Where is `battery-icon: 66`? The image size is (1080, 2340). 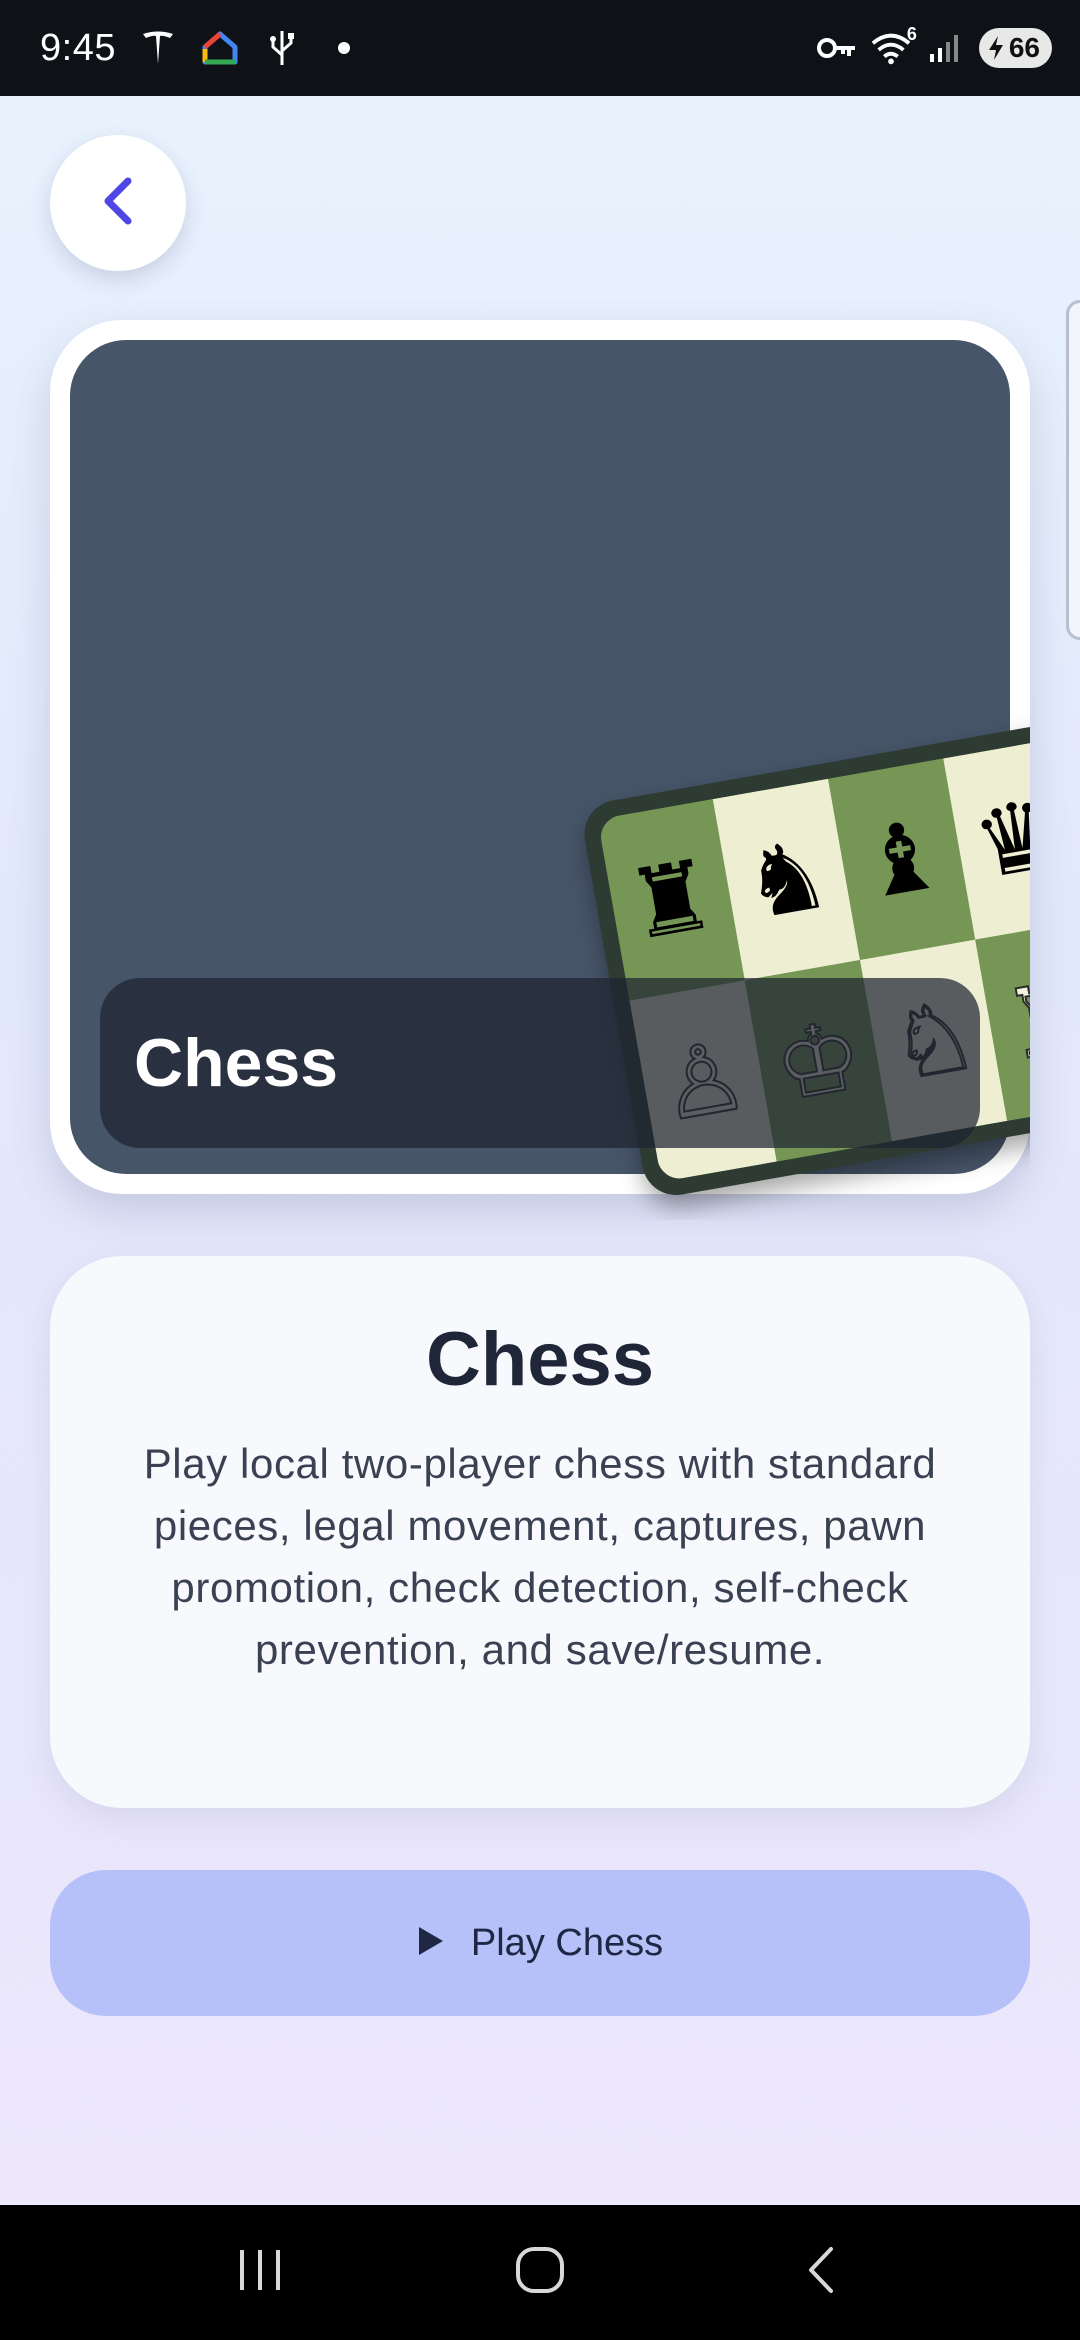
battery-icon: 66 is located at coordinates (1015, 48).